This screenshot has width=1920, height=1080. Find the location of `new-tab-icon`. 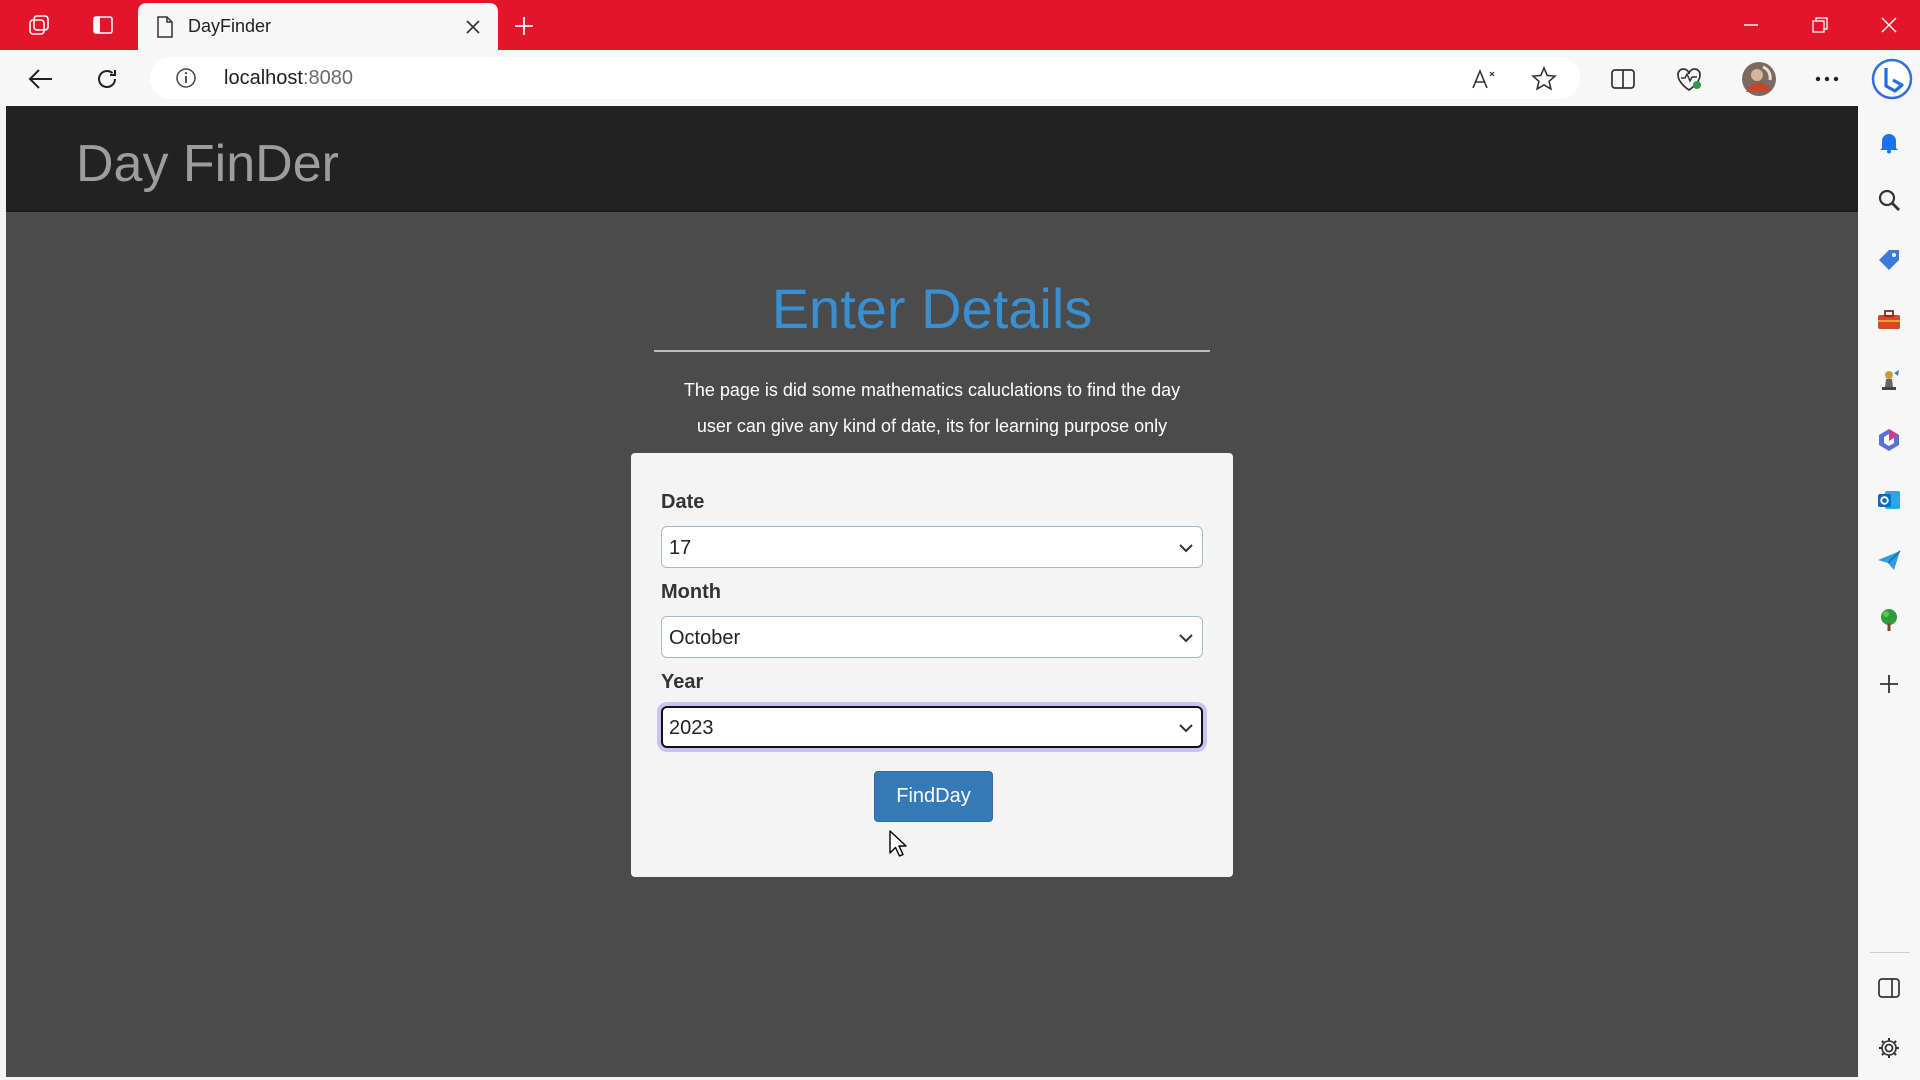

new-tab-icon is located at coordinates (524, 26).